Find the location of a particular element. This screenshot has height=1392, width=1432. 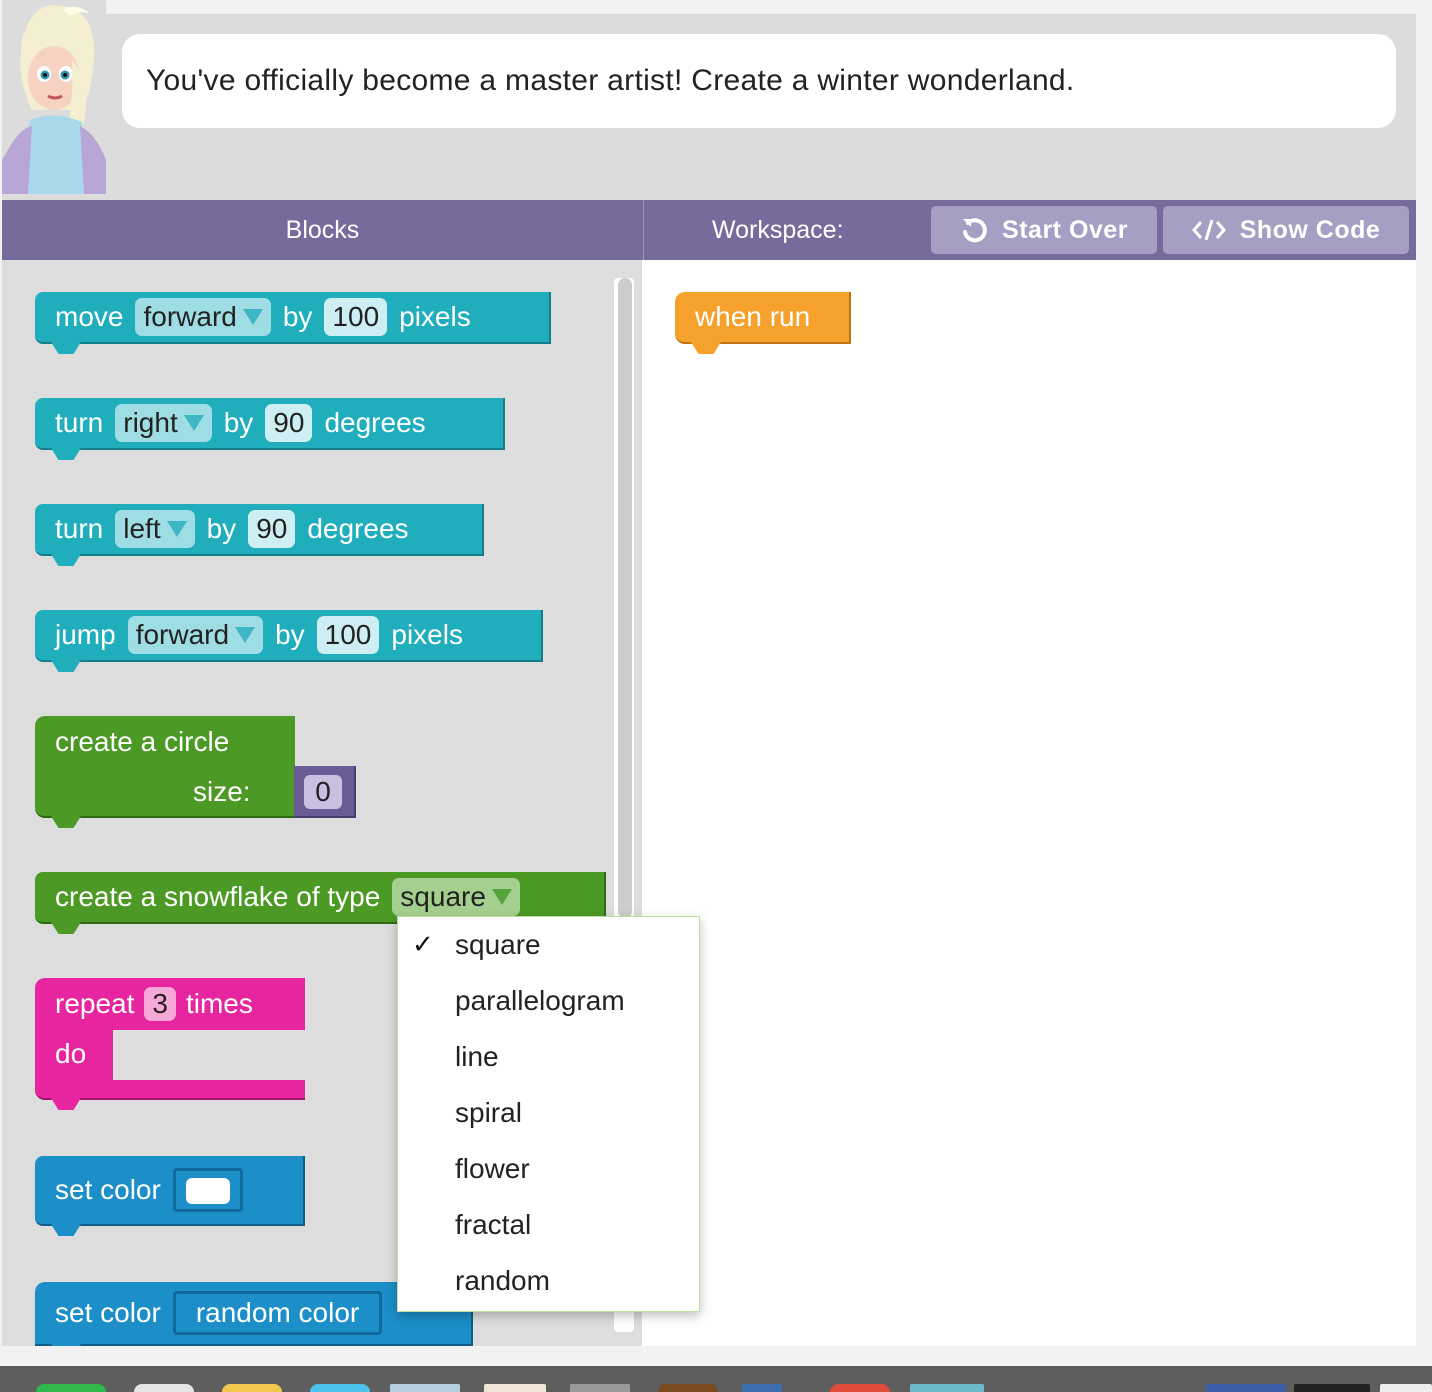

snowflake-type-dropdown: square is located at coordinates (456, 897).